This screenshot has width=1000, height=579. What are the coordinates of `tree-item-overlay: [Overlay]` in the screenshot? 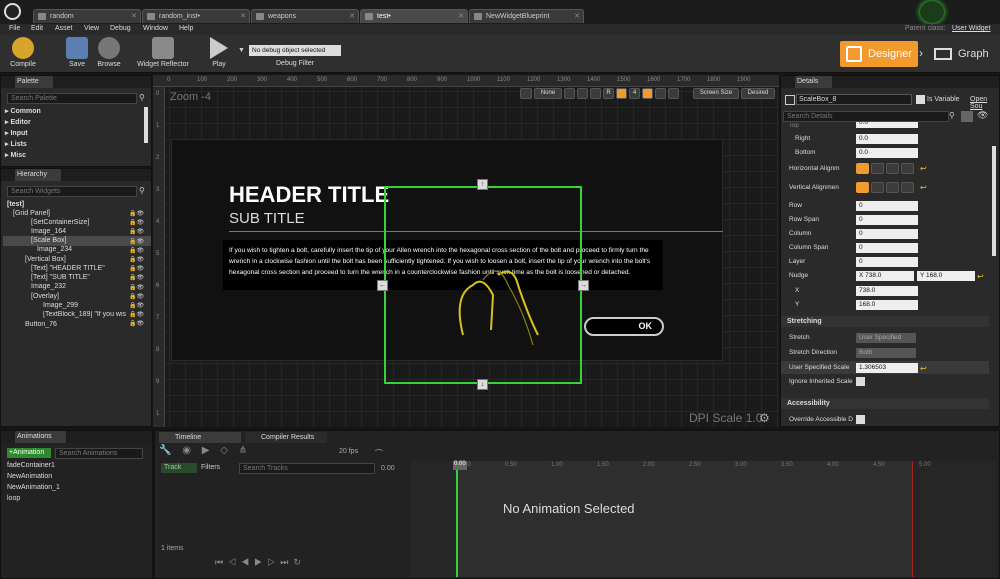 It's located at (45, 296).